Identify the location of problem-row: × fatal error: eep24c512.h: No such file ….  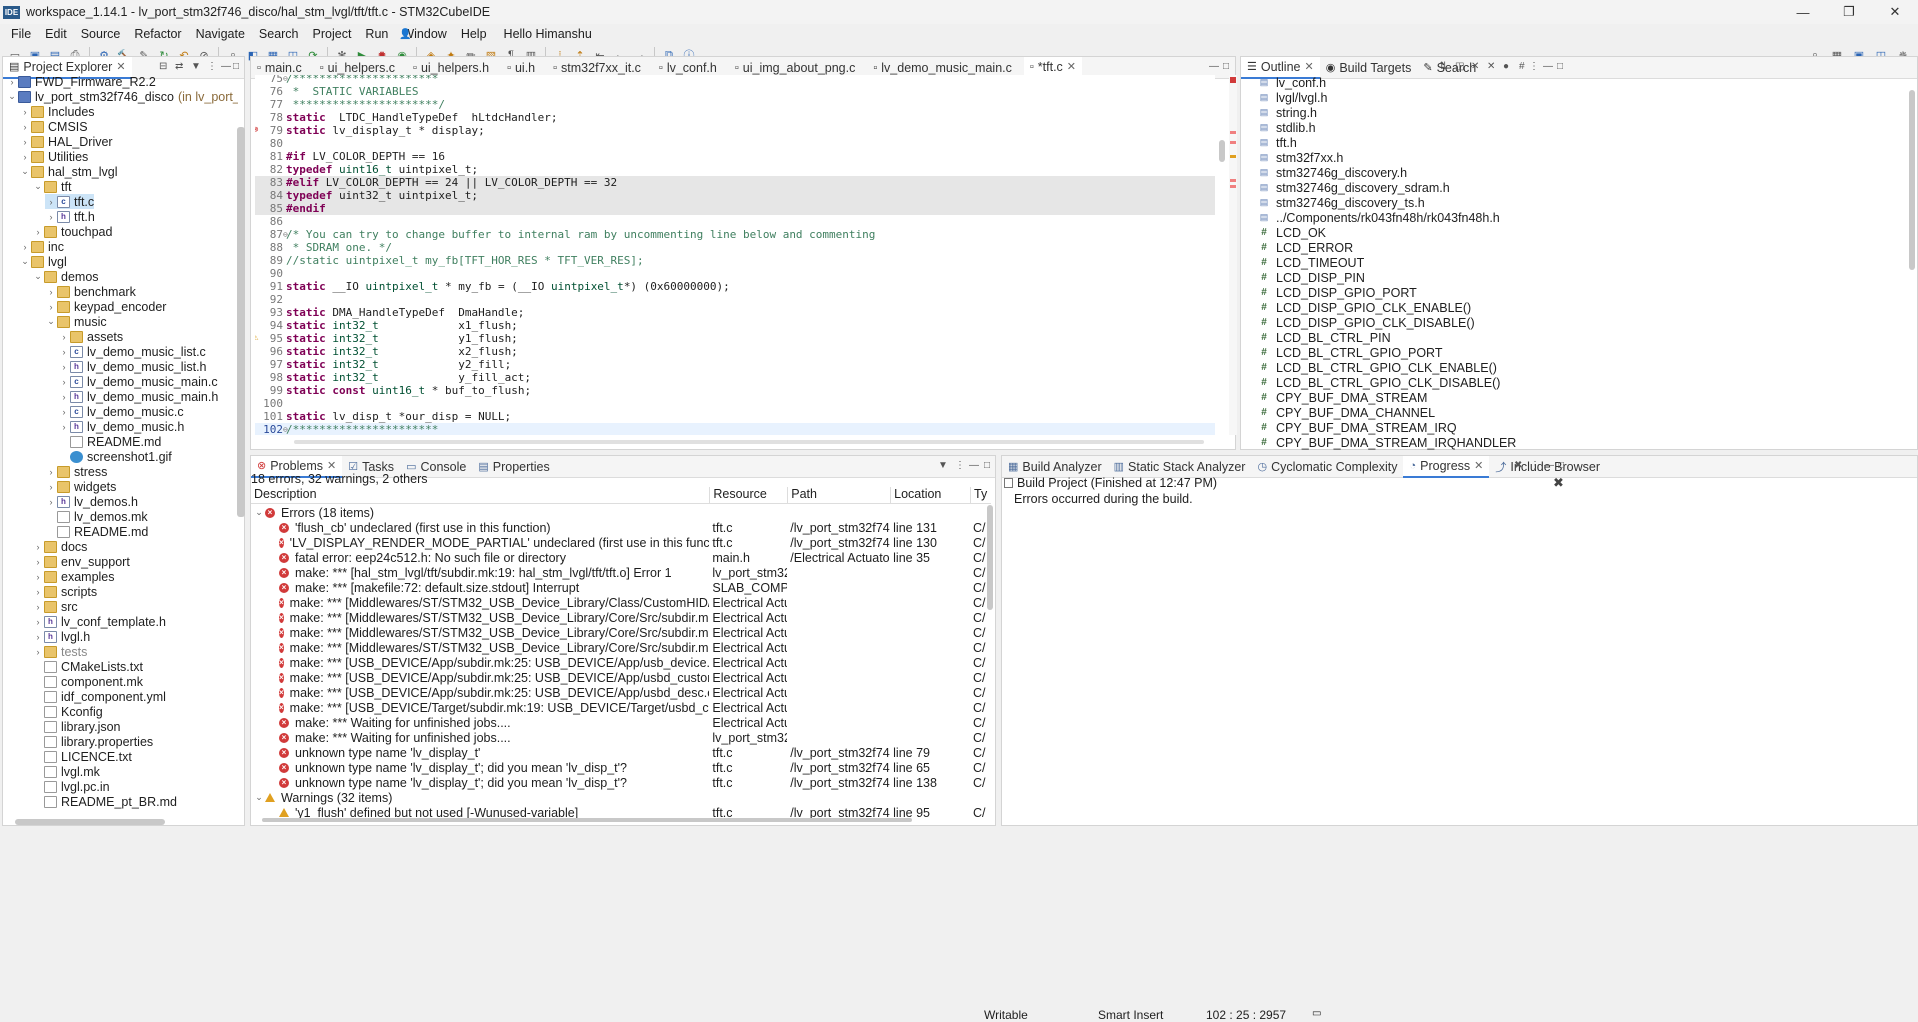
(620, 557).